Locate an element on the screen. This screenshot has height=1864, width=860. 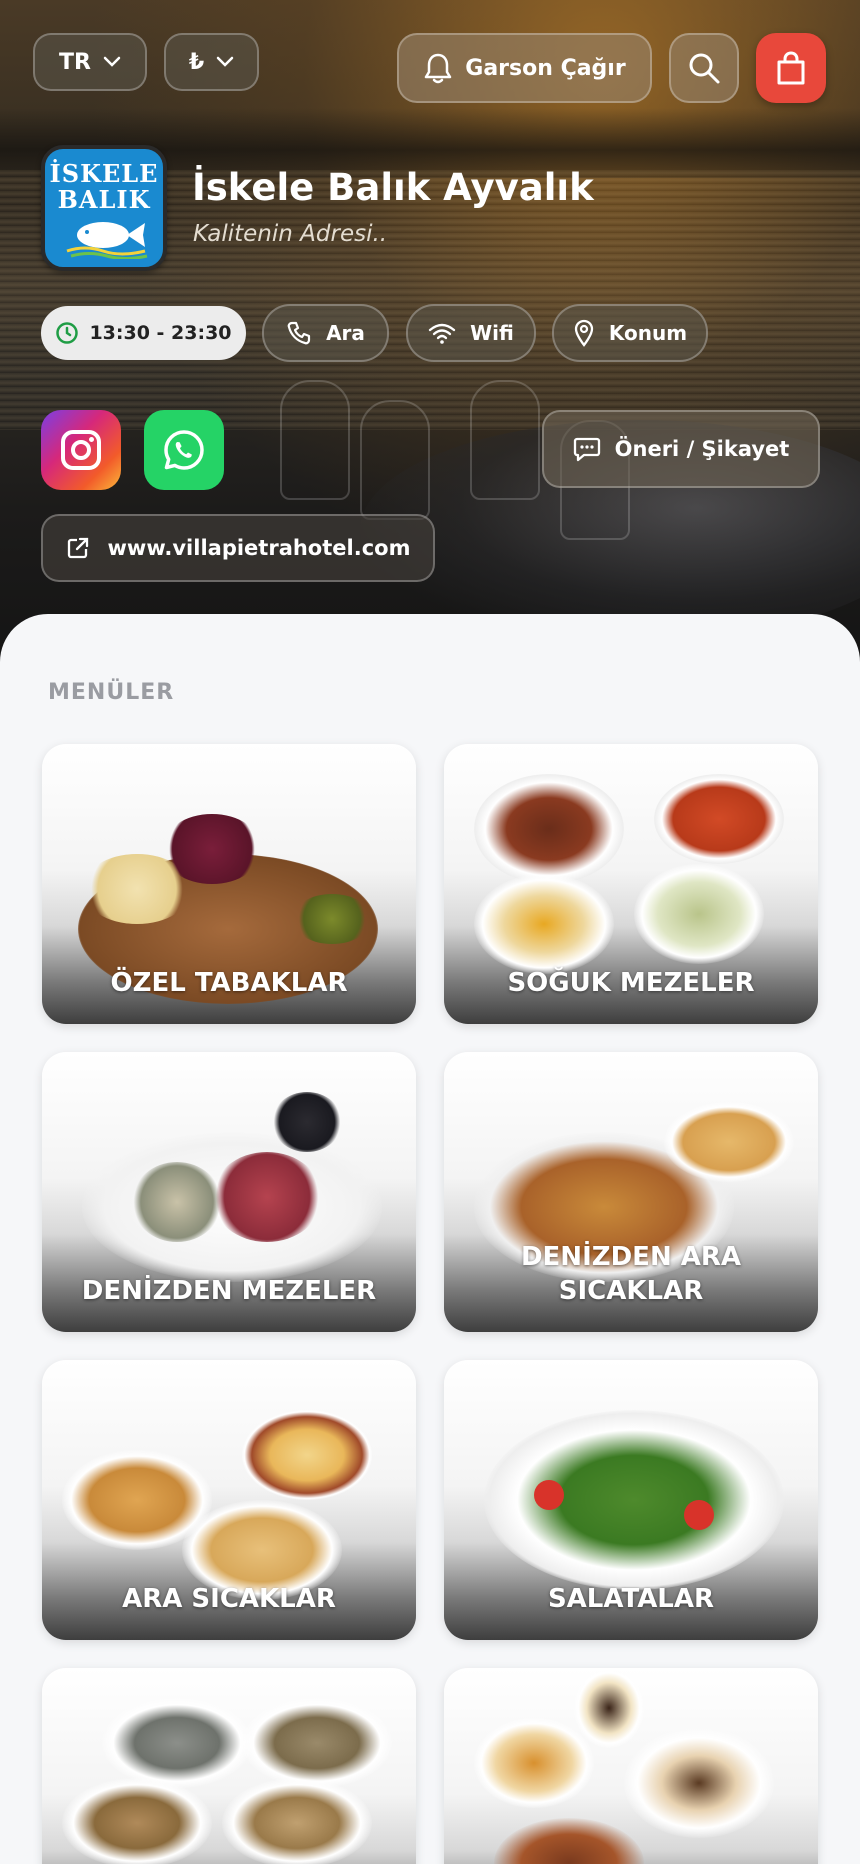
language-selector: TR is located at coordinates (90, 62).